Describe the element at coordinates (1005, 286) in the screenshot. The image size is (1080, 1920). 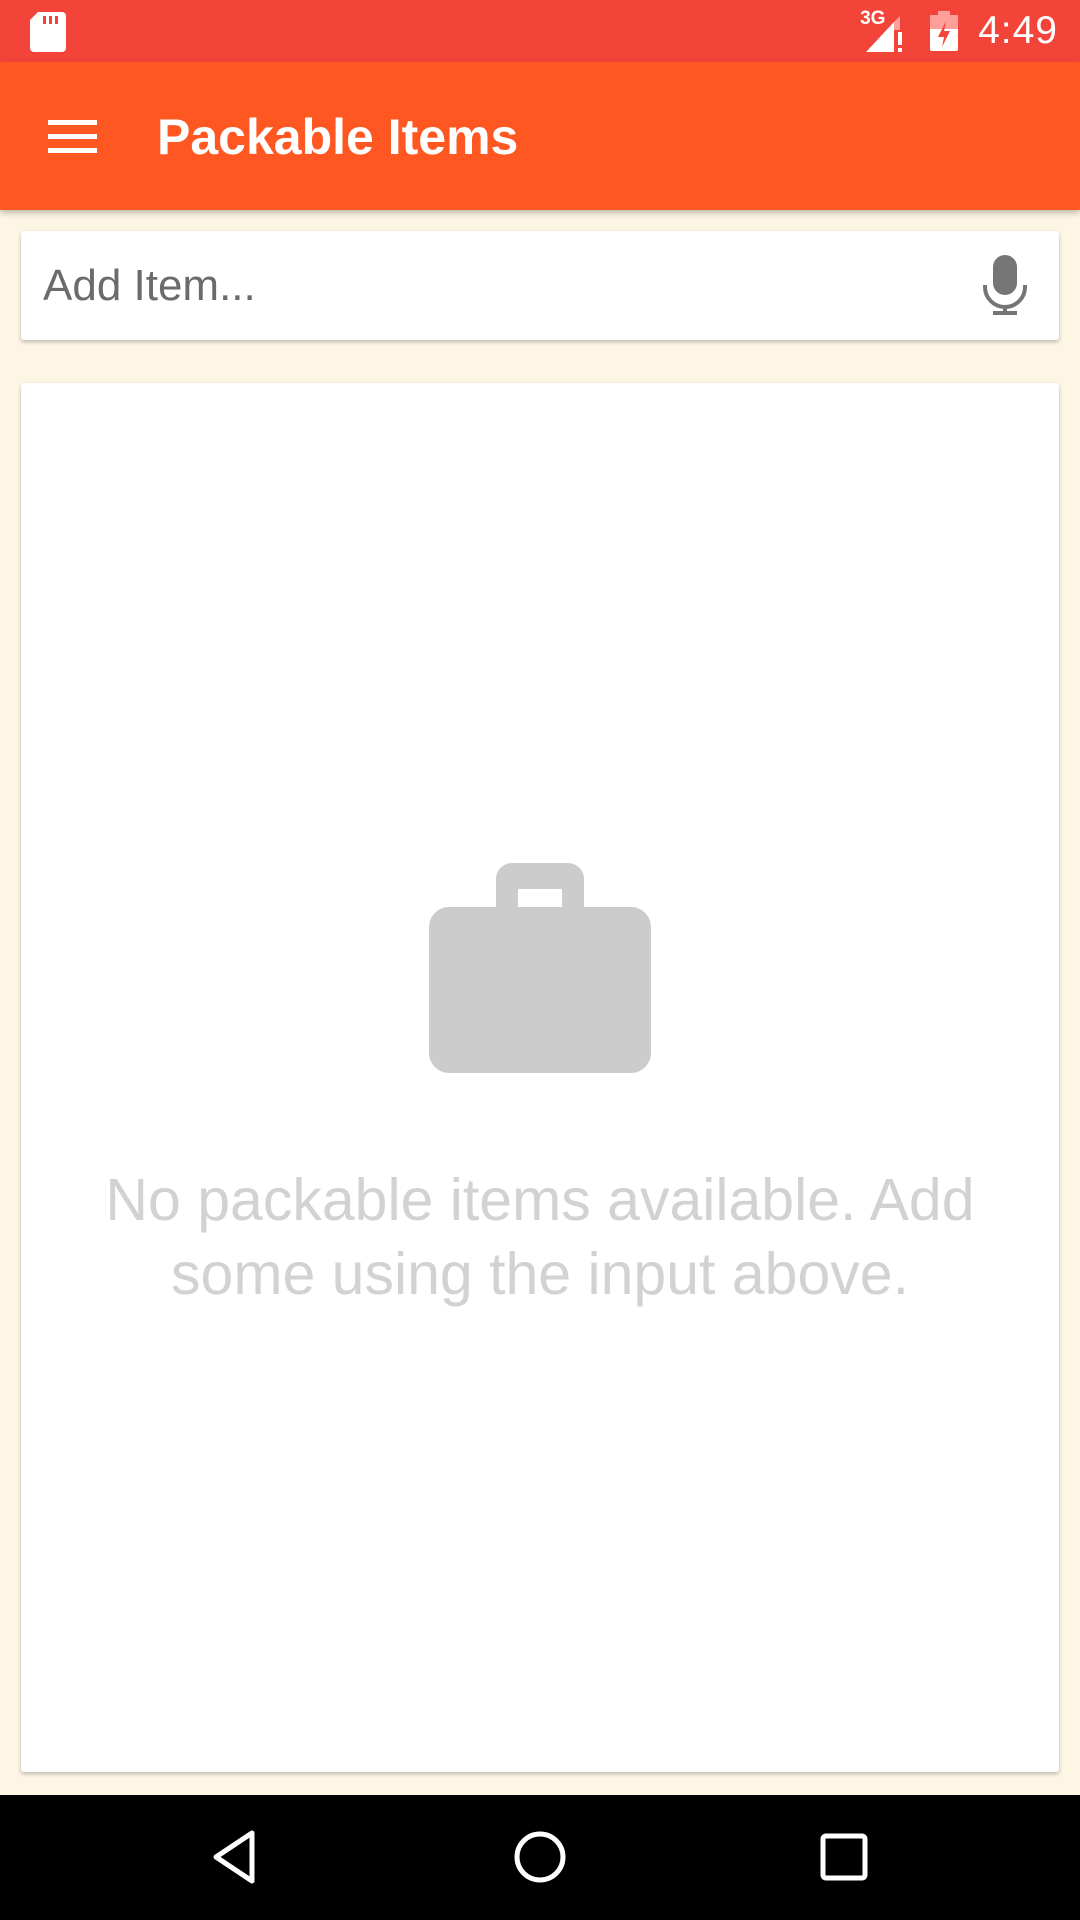
I see `mic-icon` at that location.